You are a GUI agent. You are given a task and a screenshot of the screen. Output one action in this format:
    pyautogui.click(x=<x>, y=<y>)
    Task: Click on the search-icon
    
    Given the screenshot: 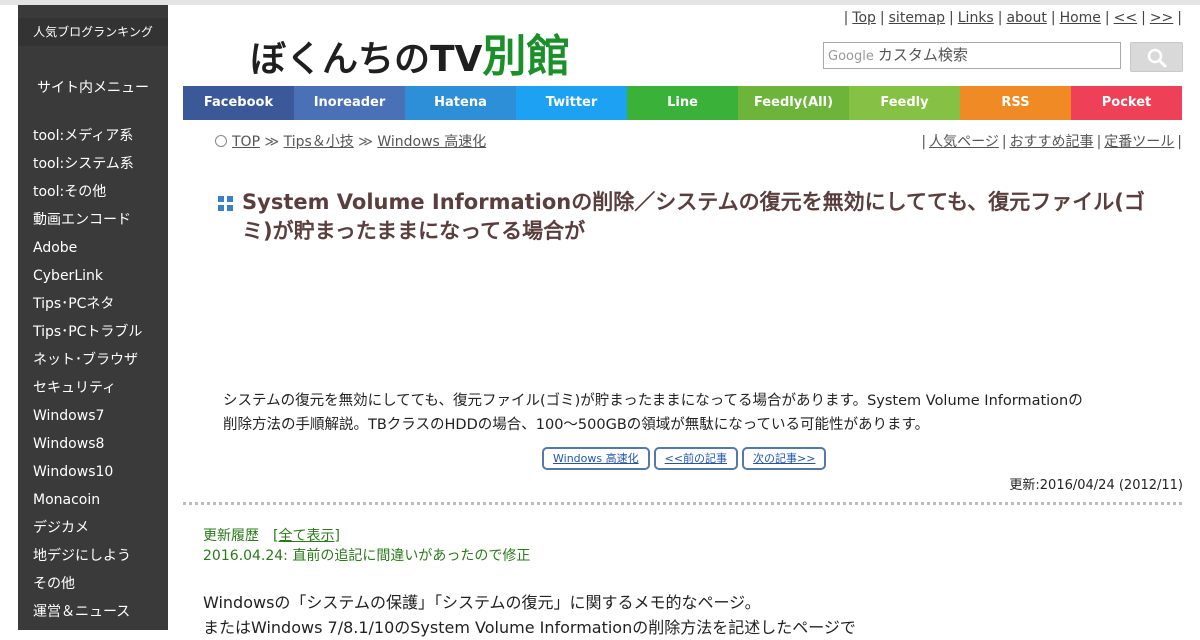 What is the action you would take?
    pyautogui.click(x=1157, y=58)
    